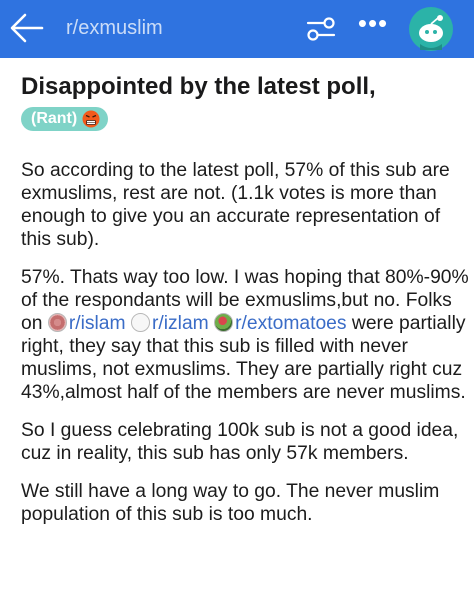 This screenshot has height=594, width=474. What do you see at coordinates (114, 28) in the screenshot?
I see `subreddit-title: r/exmuslim` at bounding box center [114, 28].